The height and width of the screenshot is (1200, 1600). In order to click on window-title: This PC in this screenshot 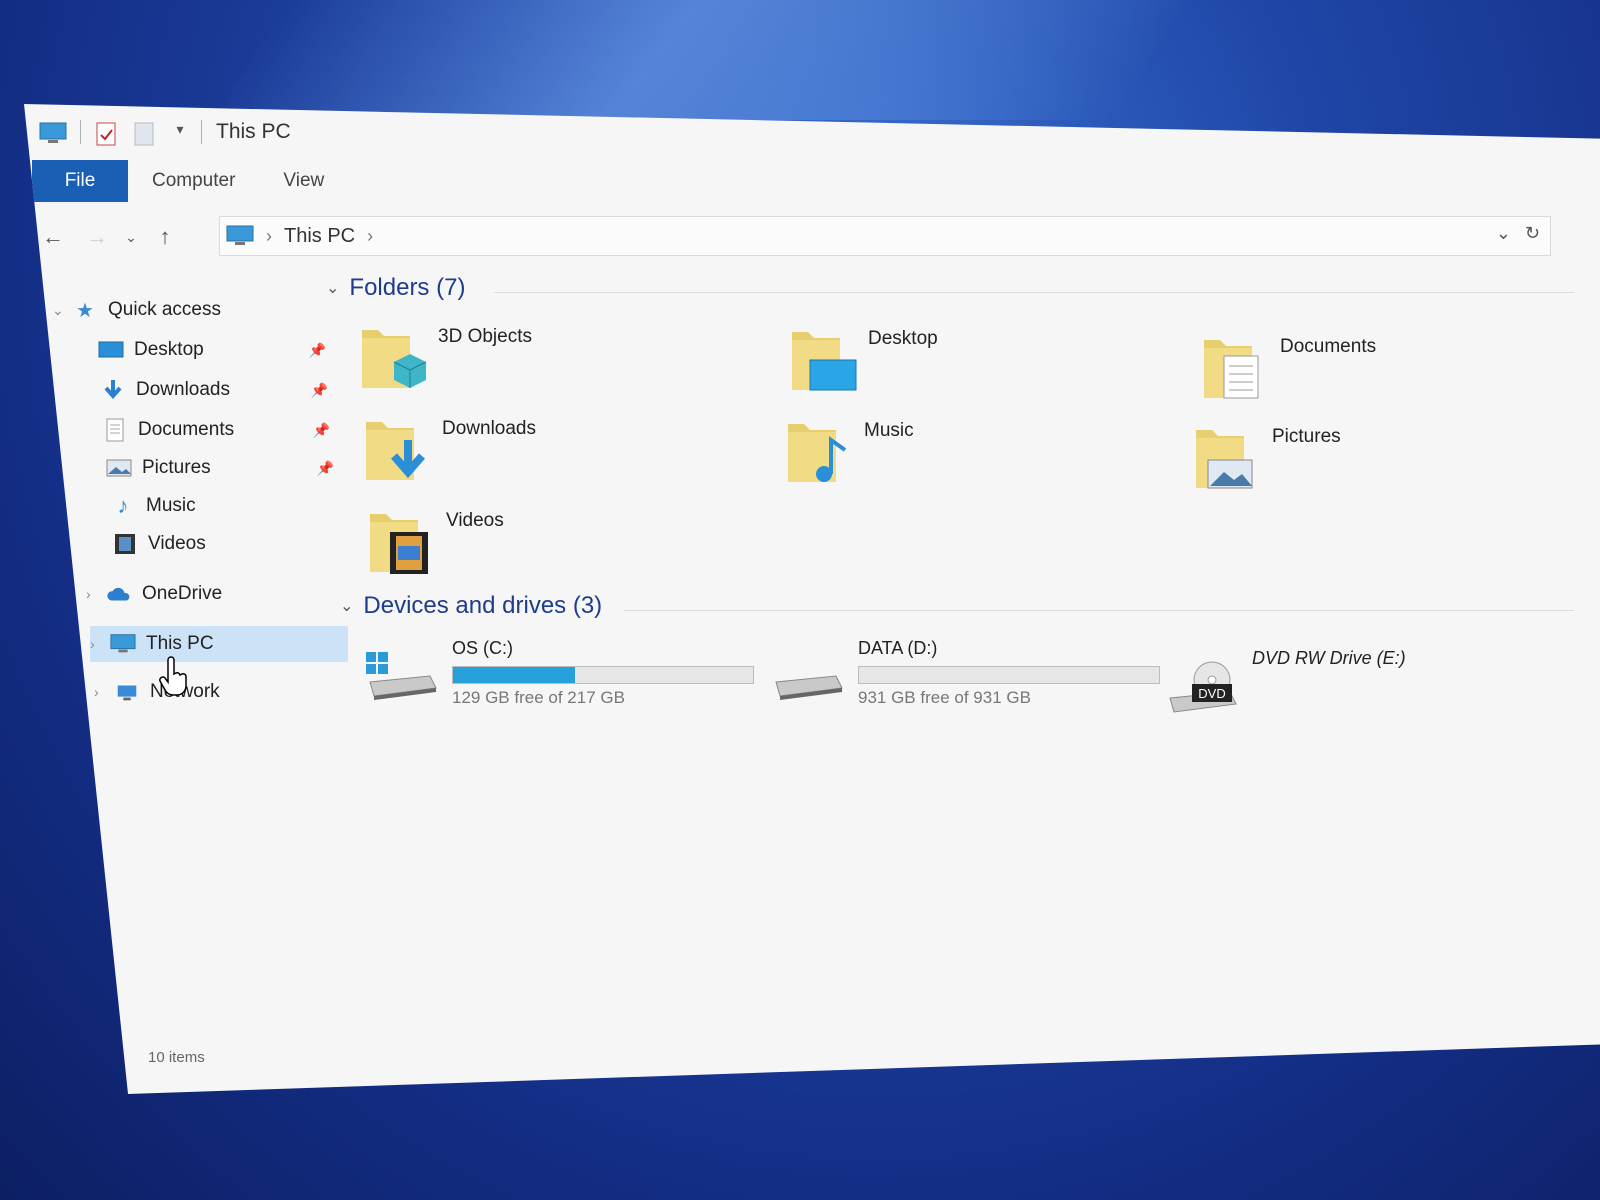, I will do `click(253, 131)`.